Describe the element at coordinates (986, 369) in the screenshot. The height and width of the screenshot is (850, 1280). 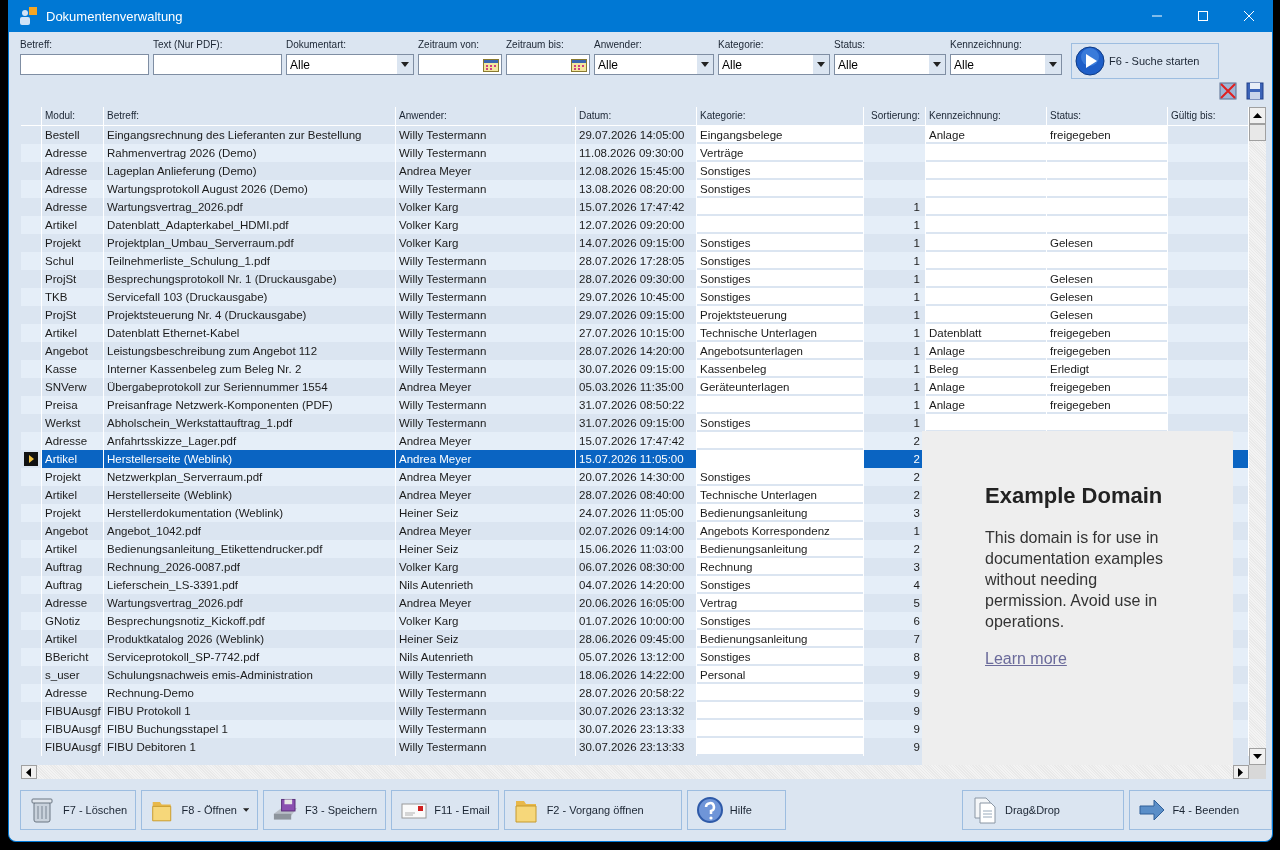
I see `table-cell: Beleg` at that location.